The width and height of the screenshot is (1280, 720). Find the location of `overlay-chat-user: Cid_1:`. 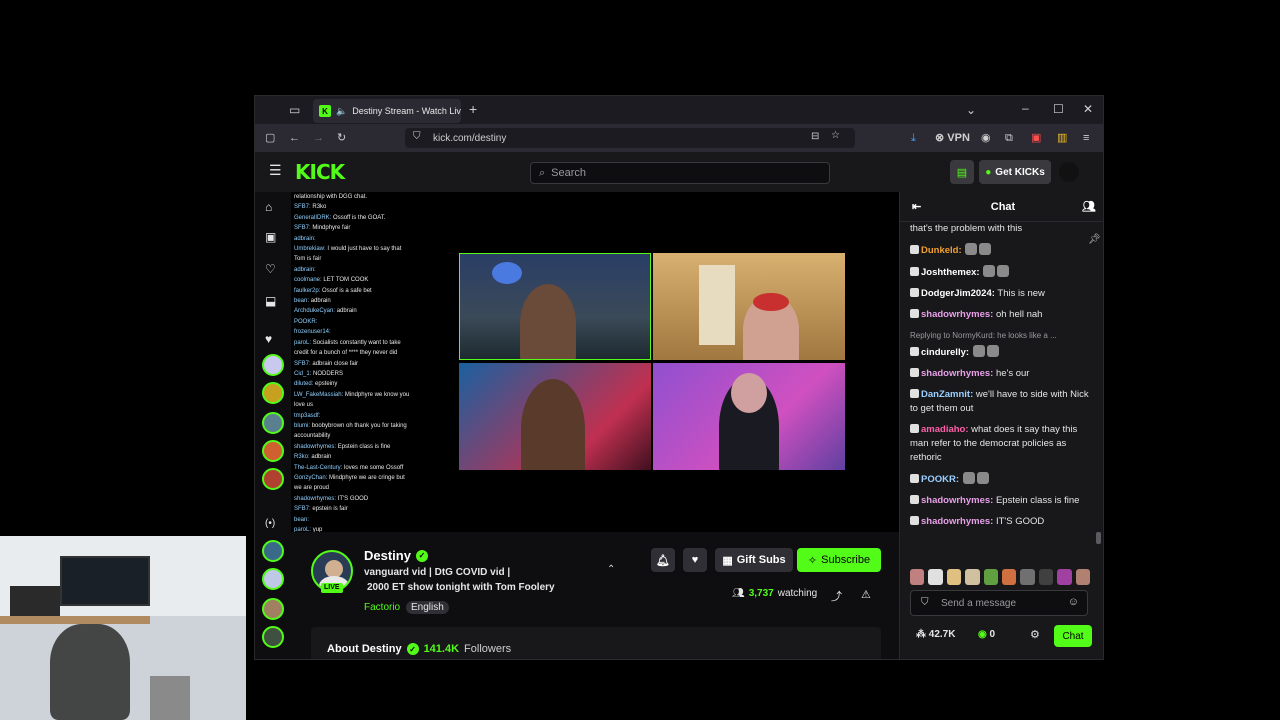

overlay-chat-user: Cid_1: is located at coordinates (303, 373).